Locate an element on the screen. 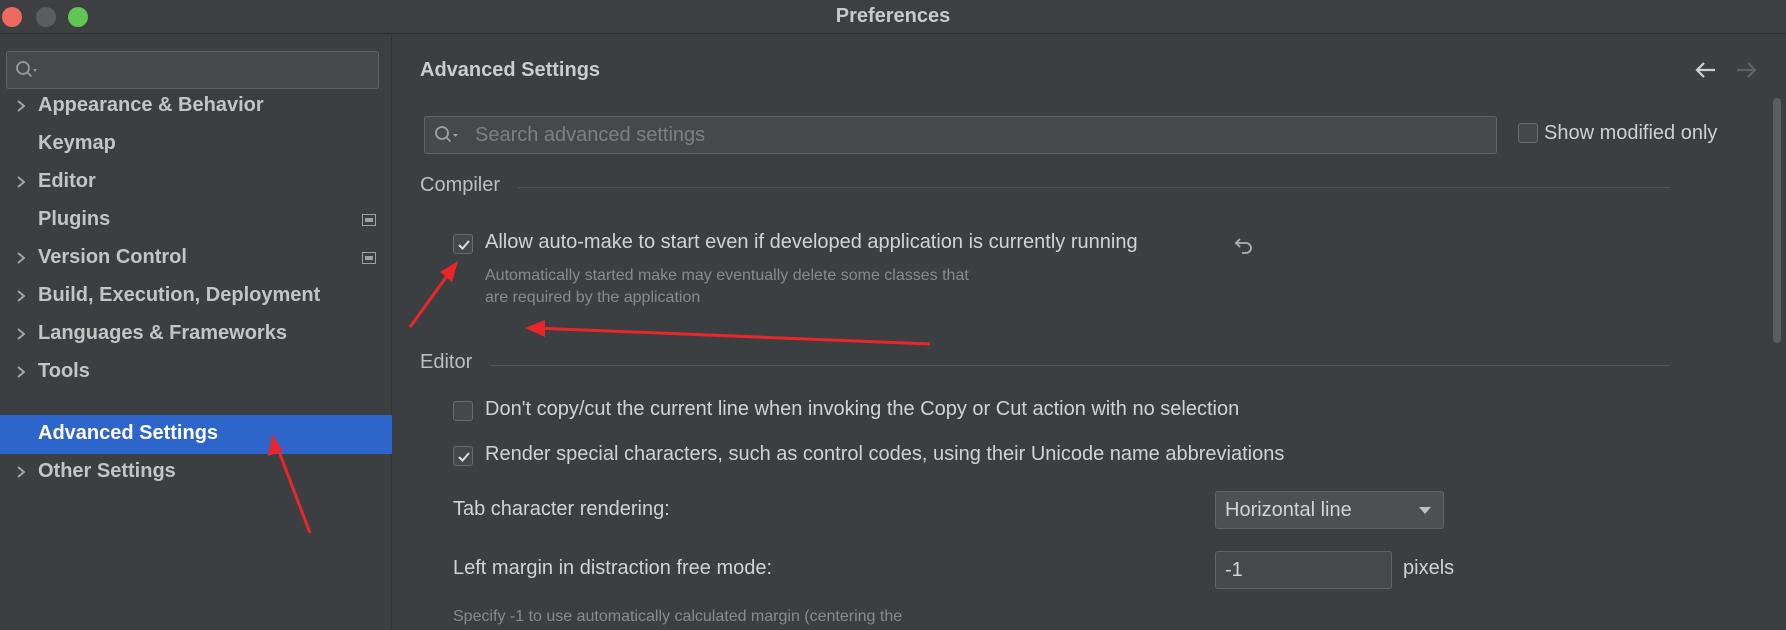 The height and width of the screenshot is (630, 1786). sidebar-item-appearance-behavior: Appearance & Behavior is located at coordinates (196, 106).